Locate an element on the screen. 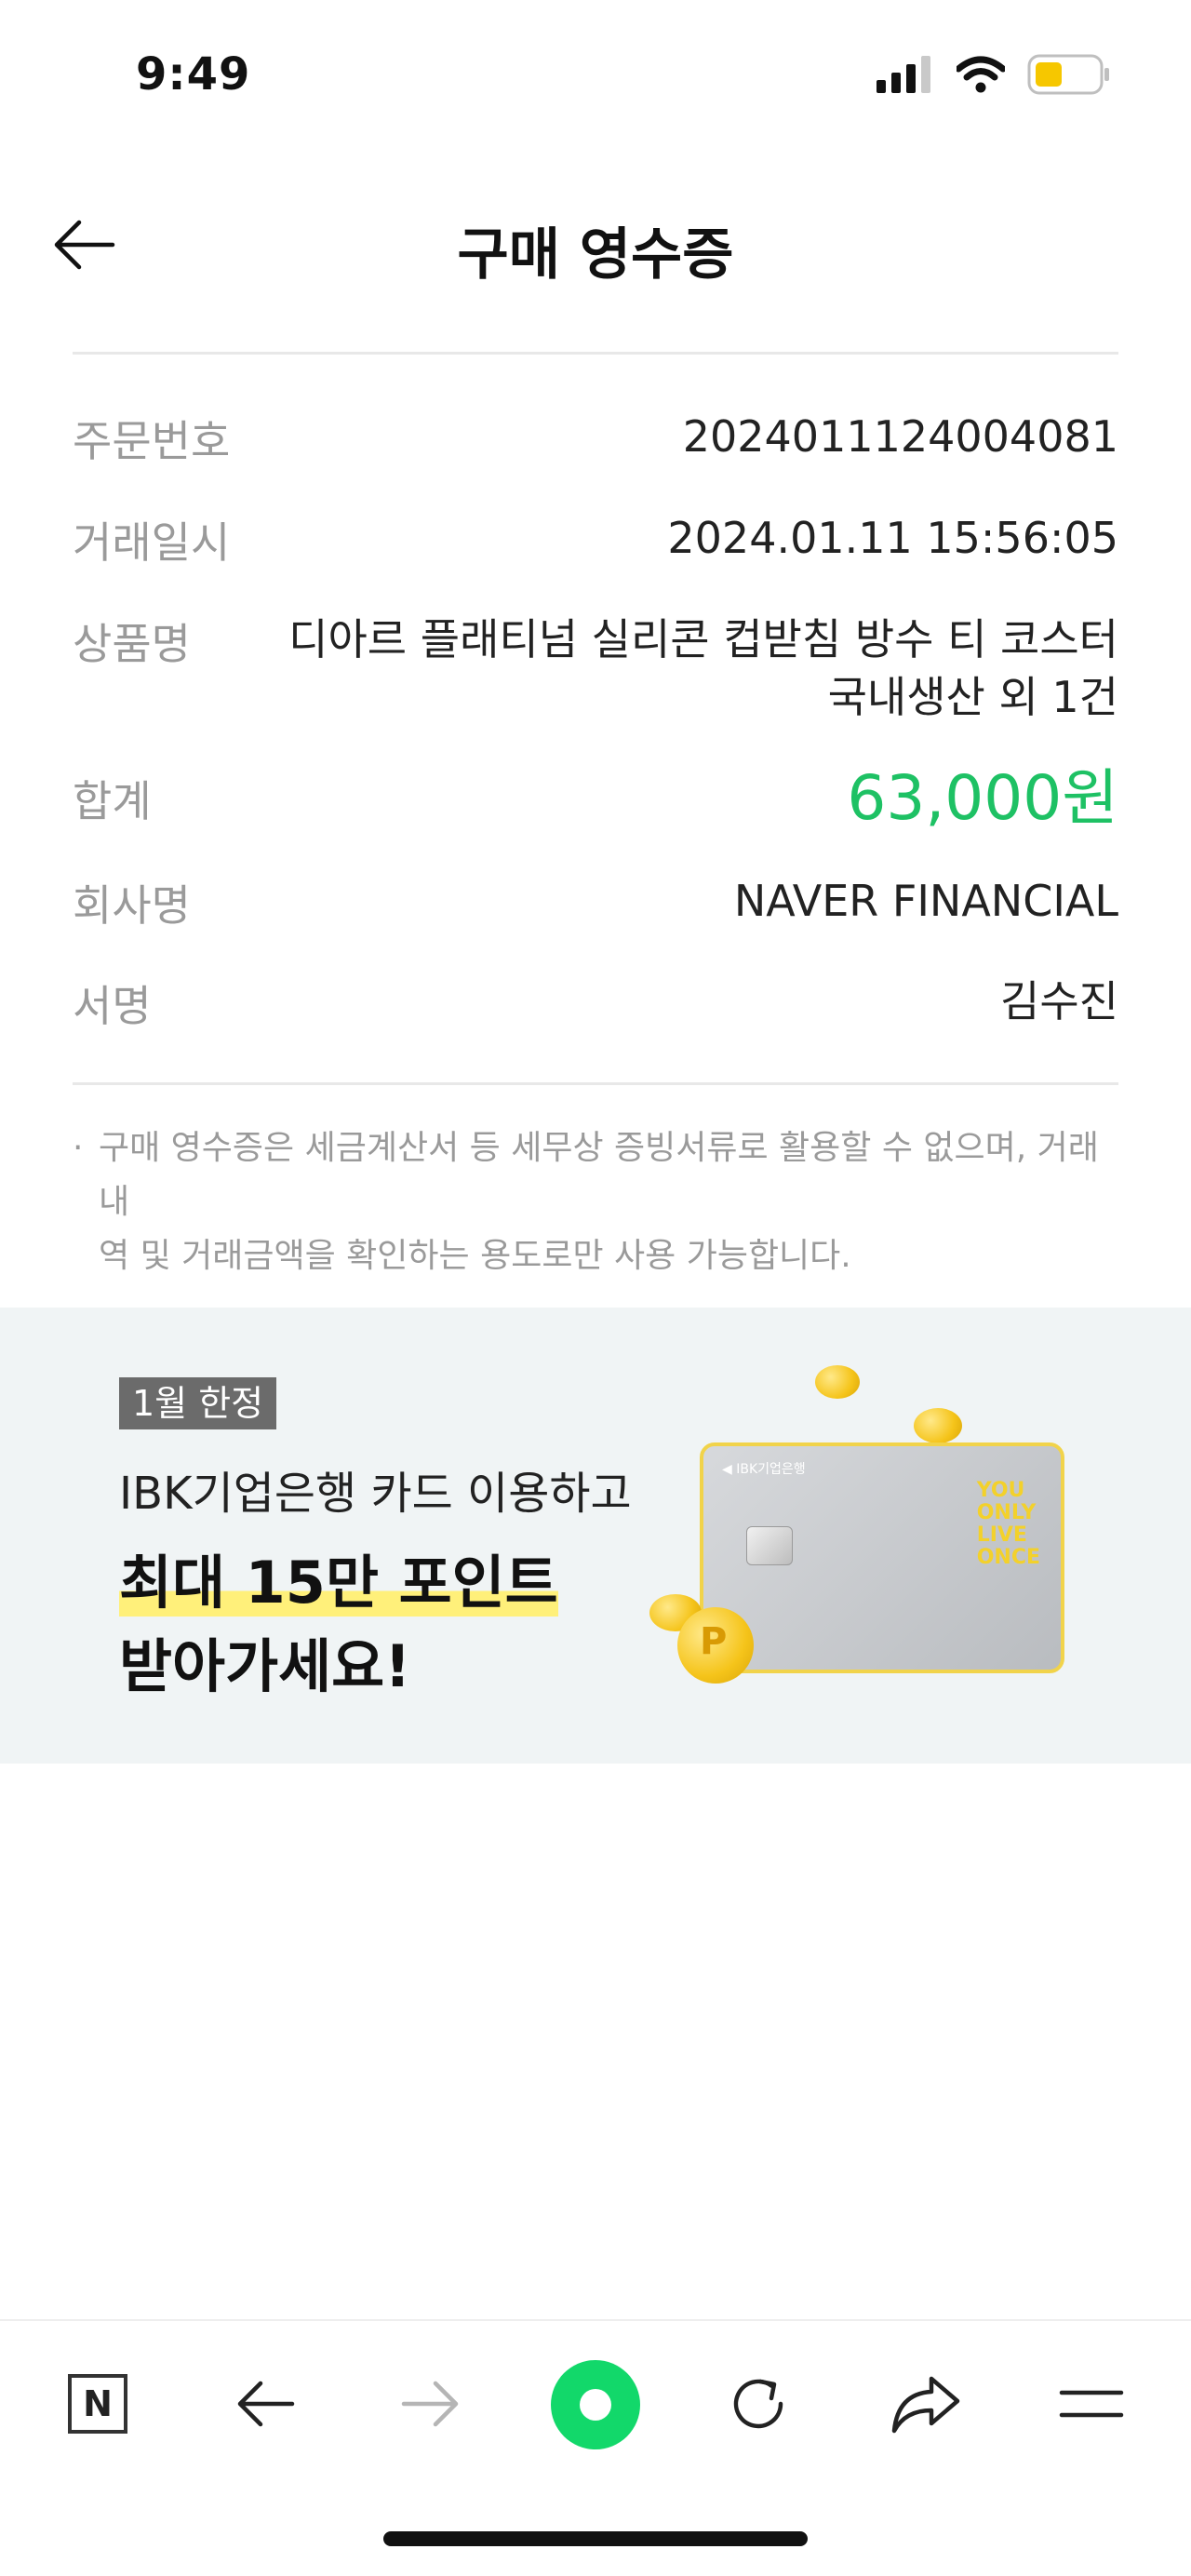 This screenshot has width=1191, height=2576. card-slogan-line: YOU is located at coordinates (1000, 1490).